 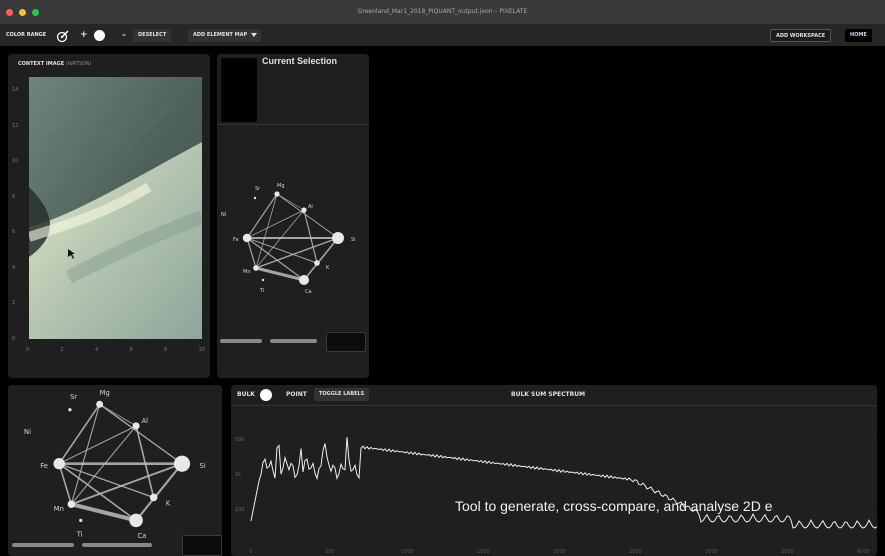 I want to click on spectrum-y-tick: 1k, so click(x=238, y=475).